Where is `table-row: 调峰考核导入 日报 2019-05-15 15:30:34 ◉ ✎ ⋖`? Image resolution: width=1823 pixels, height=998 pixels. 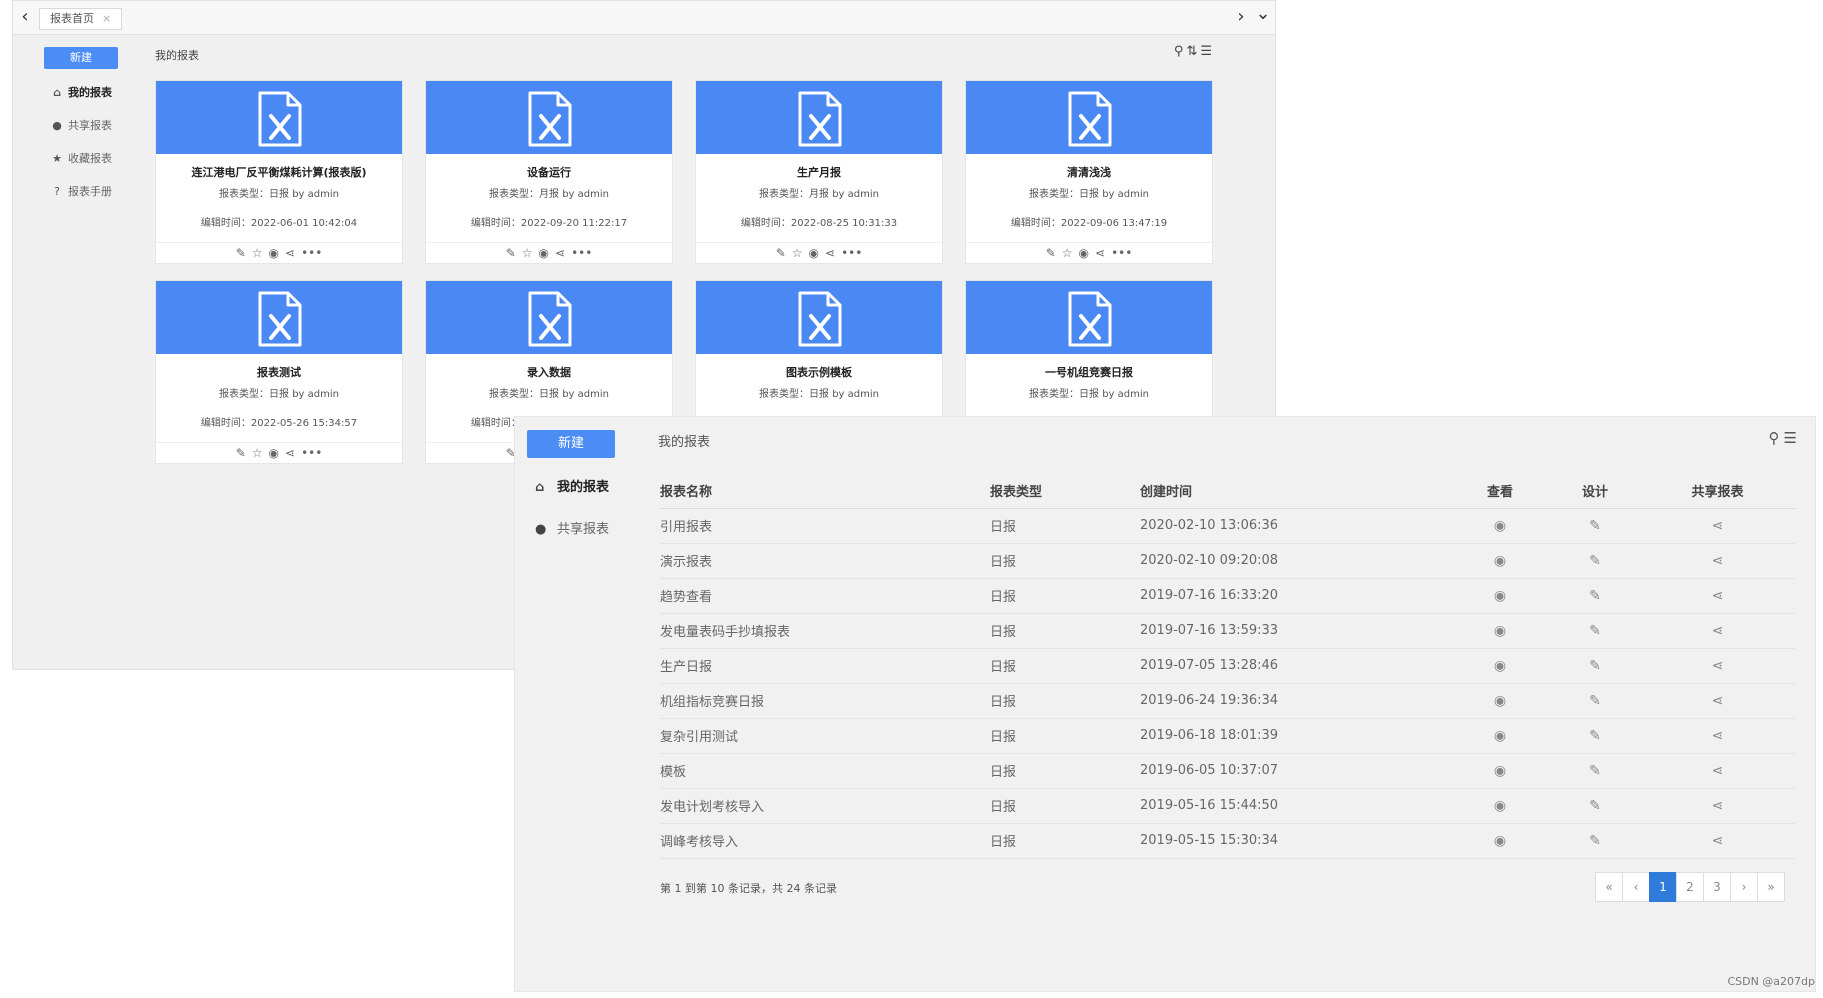 table-row: 调峰考核导入 日报 2019-05-15 15:30:34 ◉ ✎ ⋖ is located at coordinates (1227, 841).